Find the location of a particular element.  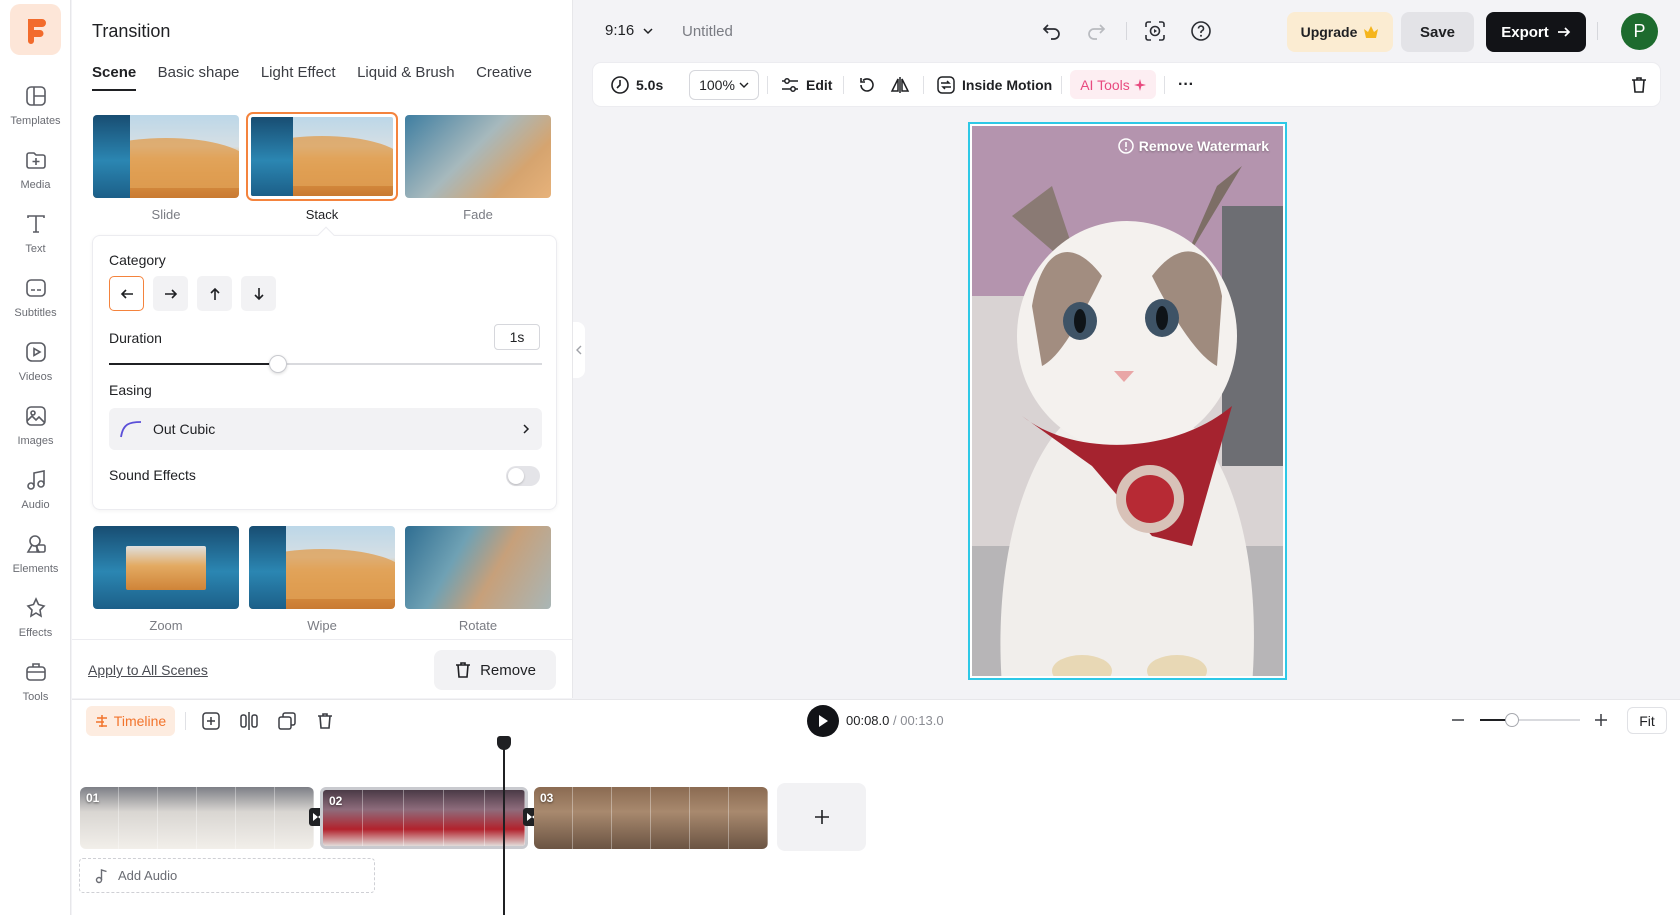

transition-wipe: Wipe is located at coordinates (322, 579).